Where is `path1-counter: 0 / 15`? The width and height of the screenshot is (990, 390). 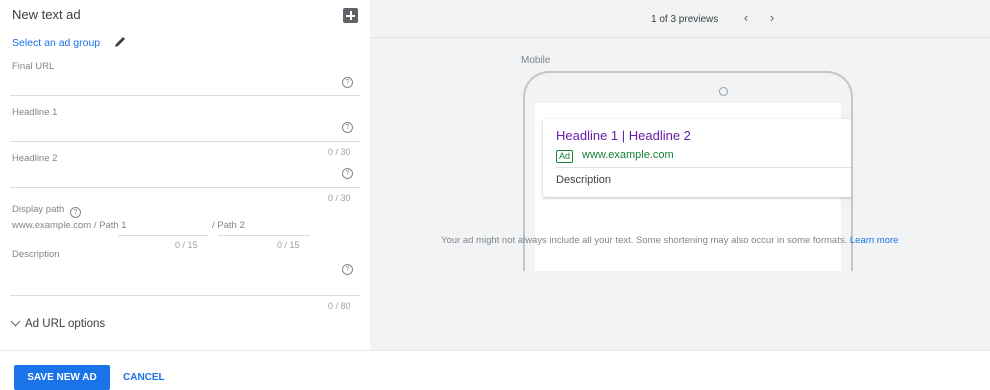
path1-counter: 0 / 15 is located at coordinates (186, 245).